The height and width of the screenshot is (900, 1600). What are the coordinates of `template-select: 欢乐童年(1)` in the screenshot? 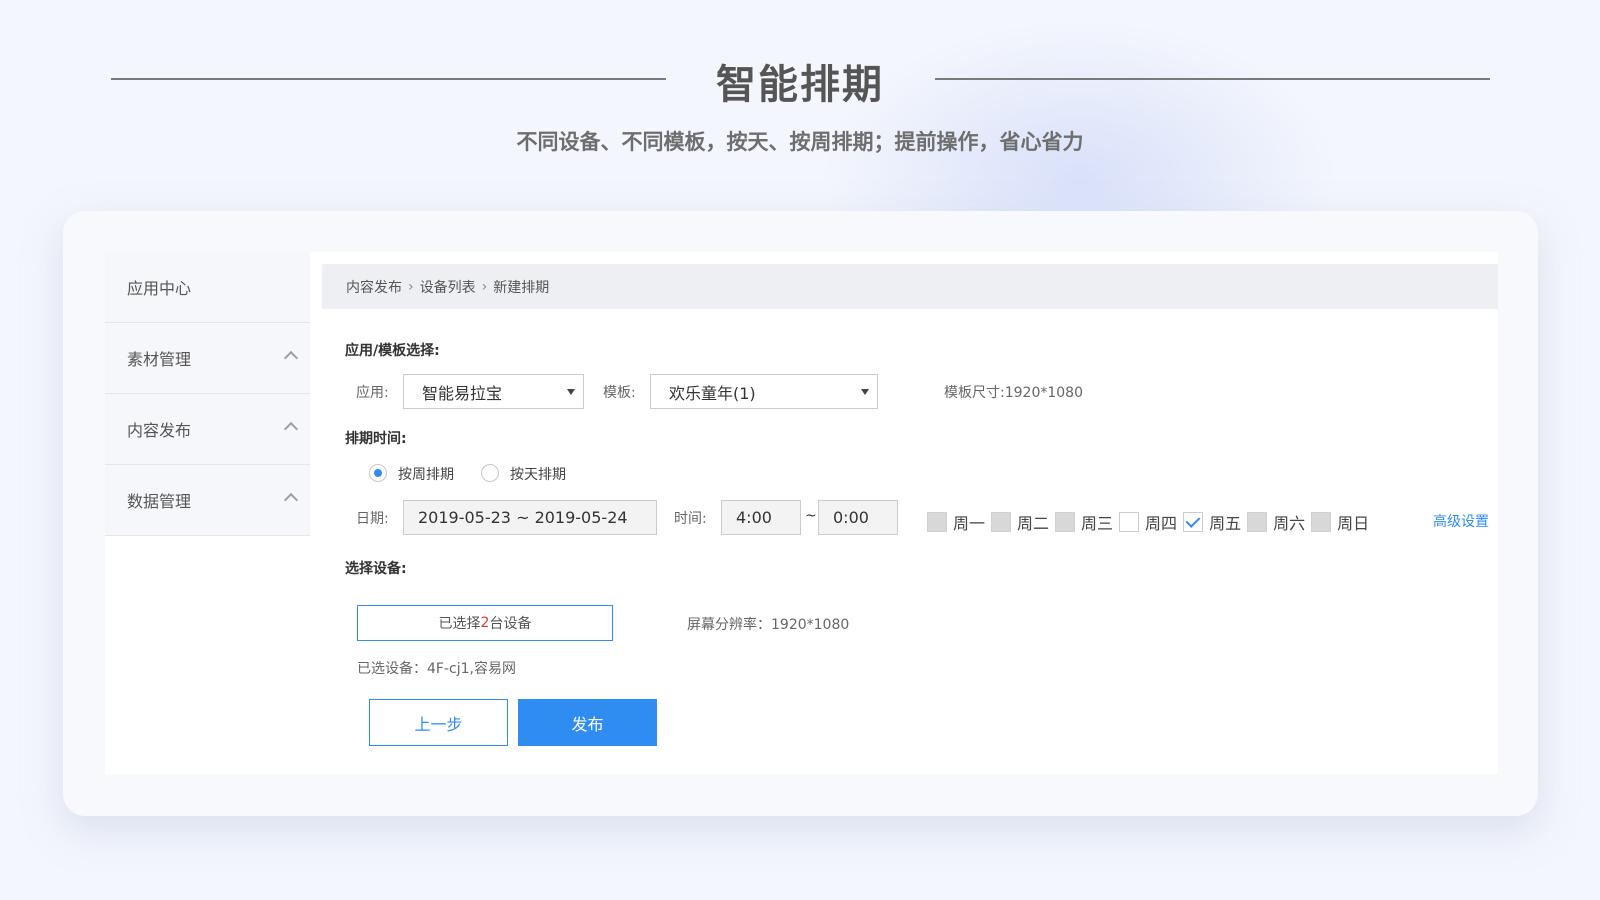 It's located at (764, 391).